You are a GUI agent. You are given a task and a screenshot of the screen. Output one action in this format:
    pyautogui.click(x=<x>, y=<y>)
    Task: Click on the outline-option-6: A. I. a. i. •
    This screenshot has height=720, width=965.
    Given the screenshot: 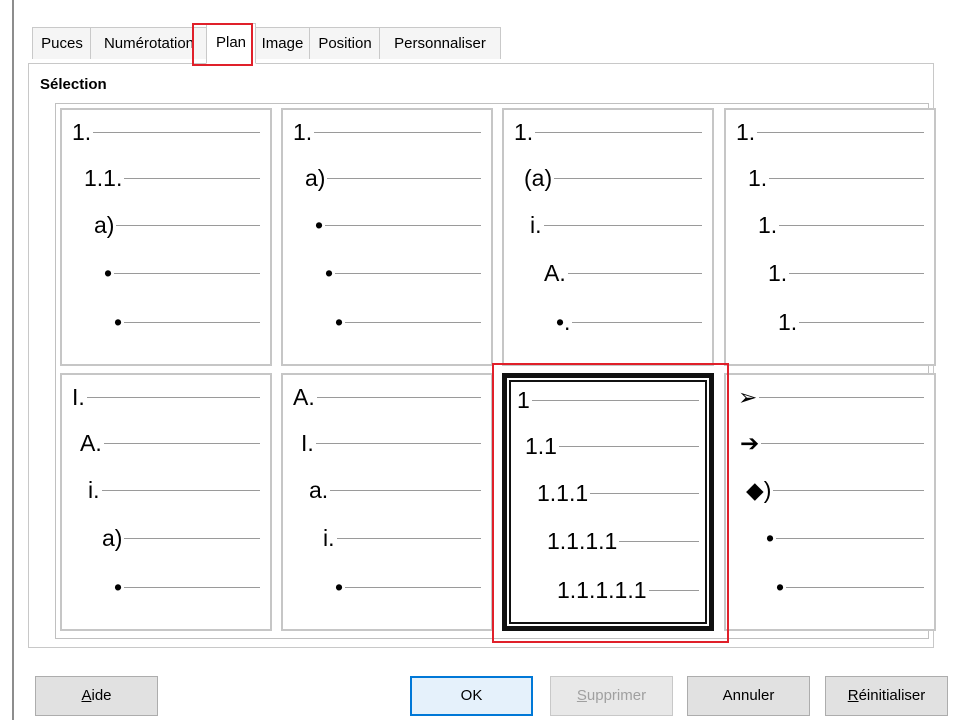 What is the action you would take?
    pyautogui.click(x=387, y=502)
    